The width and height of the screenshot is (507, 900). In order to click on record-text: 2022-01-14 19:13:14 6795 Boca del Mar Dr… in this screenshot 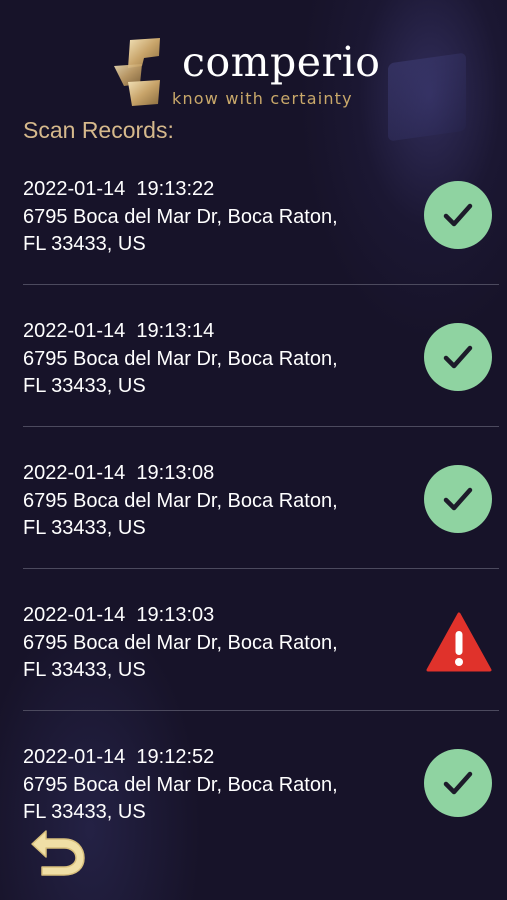, I will do `click(180, 359)`.